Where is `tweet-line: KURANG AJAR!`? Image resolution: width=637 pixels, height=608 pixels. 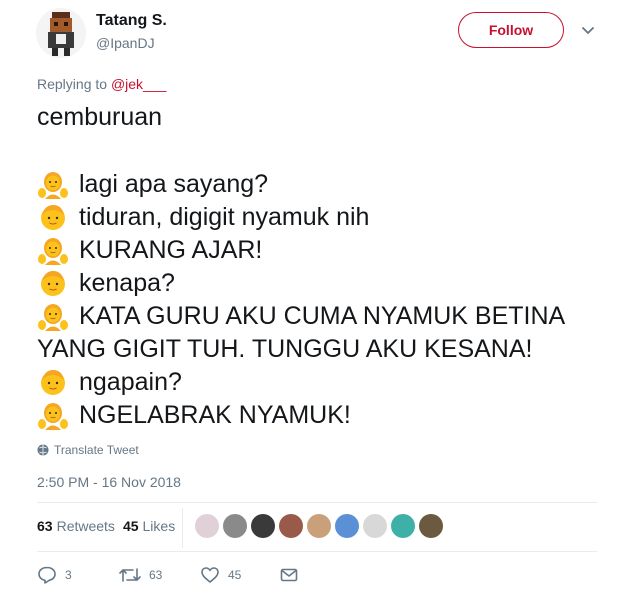 tweet-line: KURANG AJAR! is located at coordinates (327, 249).